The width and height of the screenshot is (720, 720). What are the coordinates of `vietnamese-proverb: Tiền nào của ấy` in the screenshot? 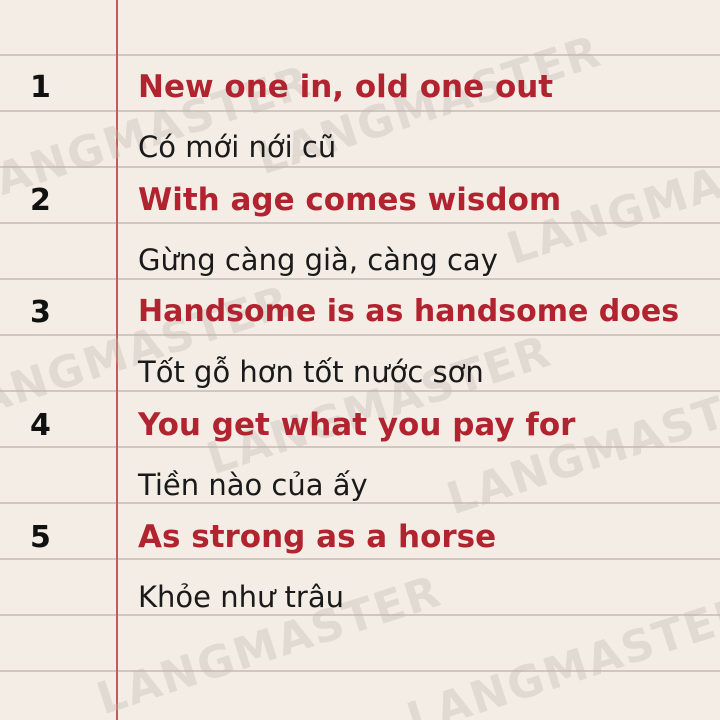 It's located at (253, 485).